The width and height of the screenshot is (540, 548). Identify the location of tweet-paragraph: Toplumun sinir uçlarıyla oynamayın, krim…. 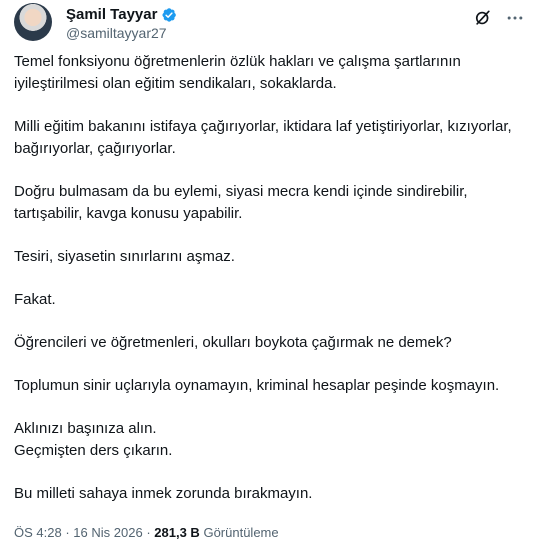
(257, 385).